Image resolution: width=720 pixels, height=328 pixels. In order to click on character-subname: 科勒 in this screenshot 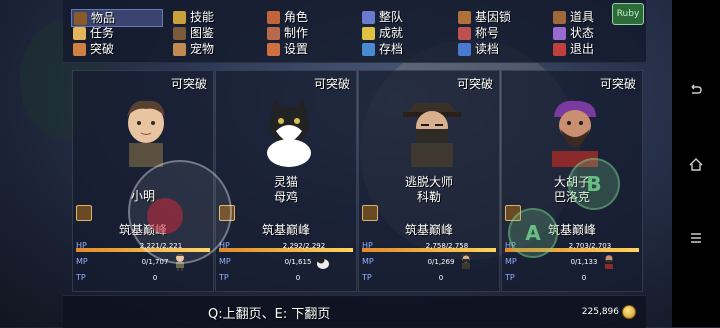, I will do `click(428, 197)`.